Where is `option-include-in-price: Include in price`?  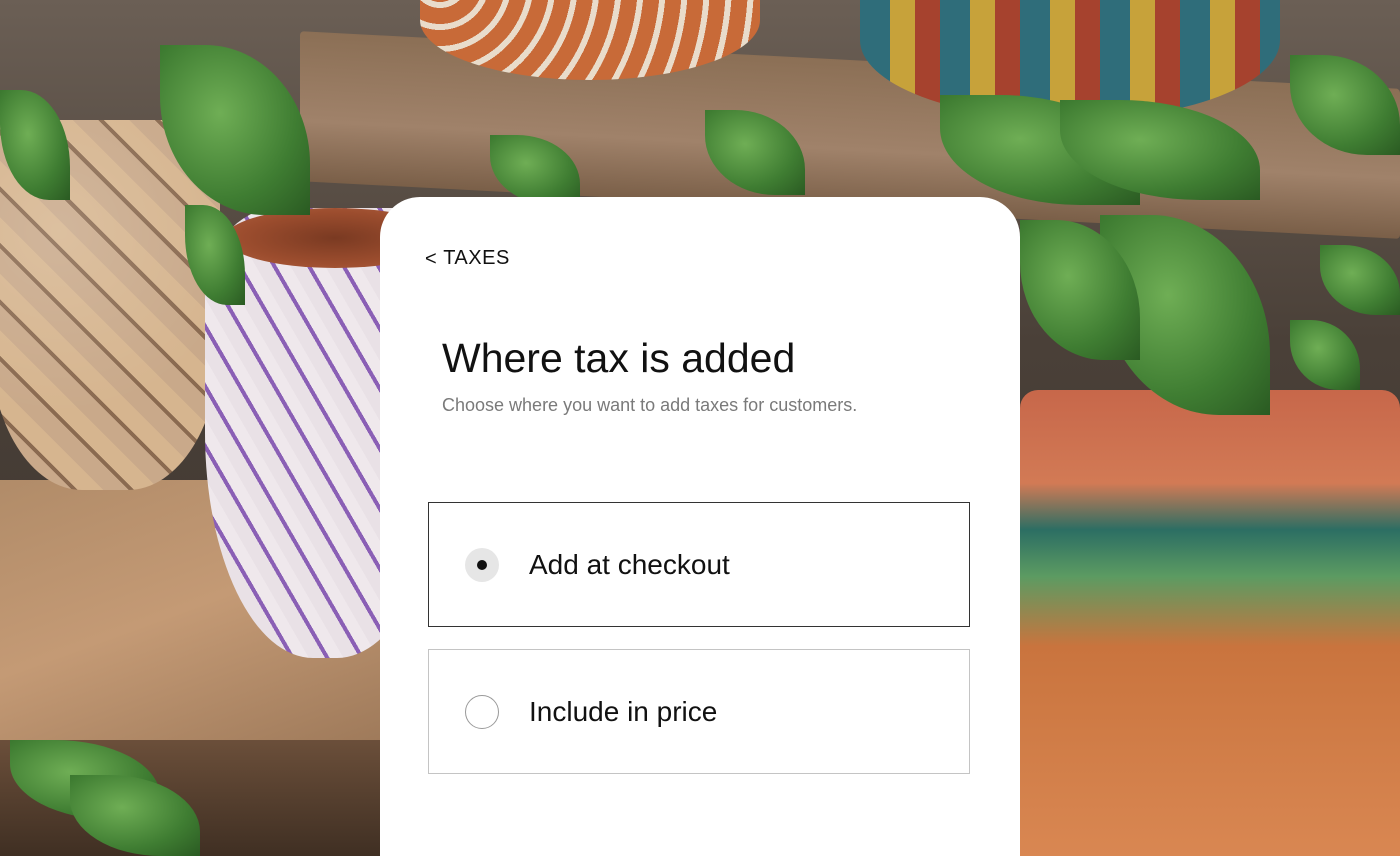
option-include-in-price: Include in price is located at coordinates (699, 711).